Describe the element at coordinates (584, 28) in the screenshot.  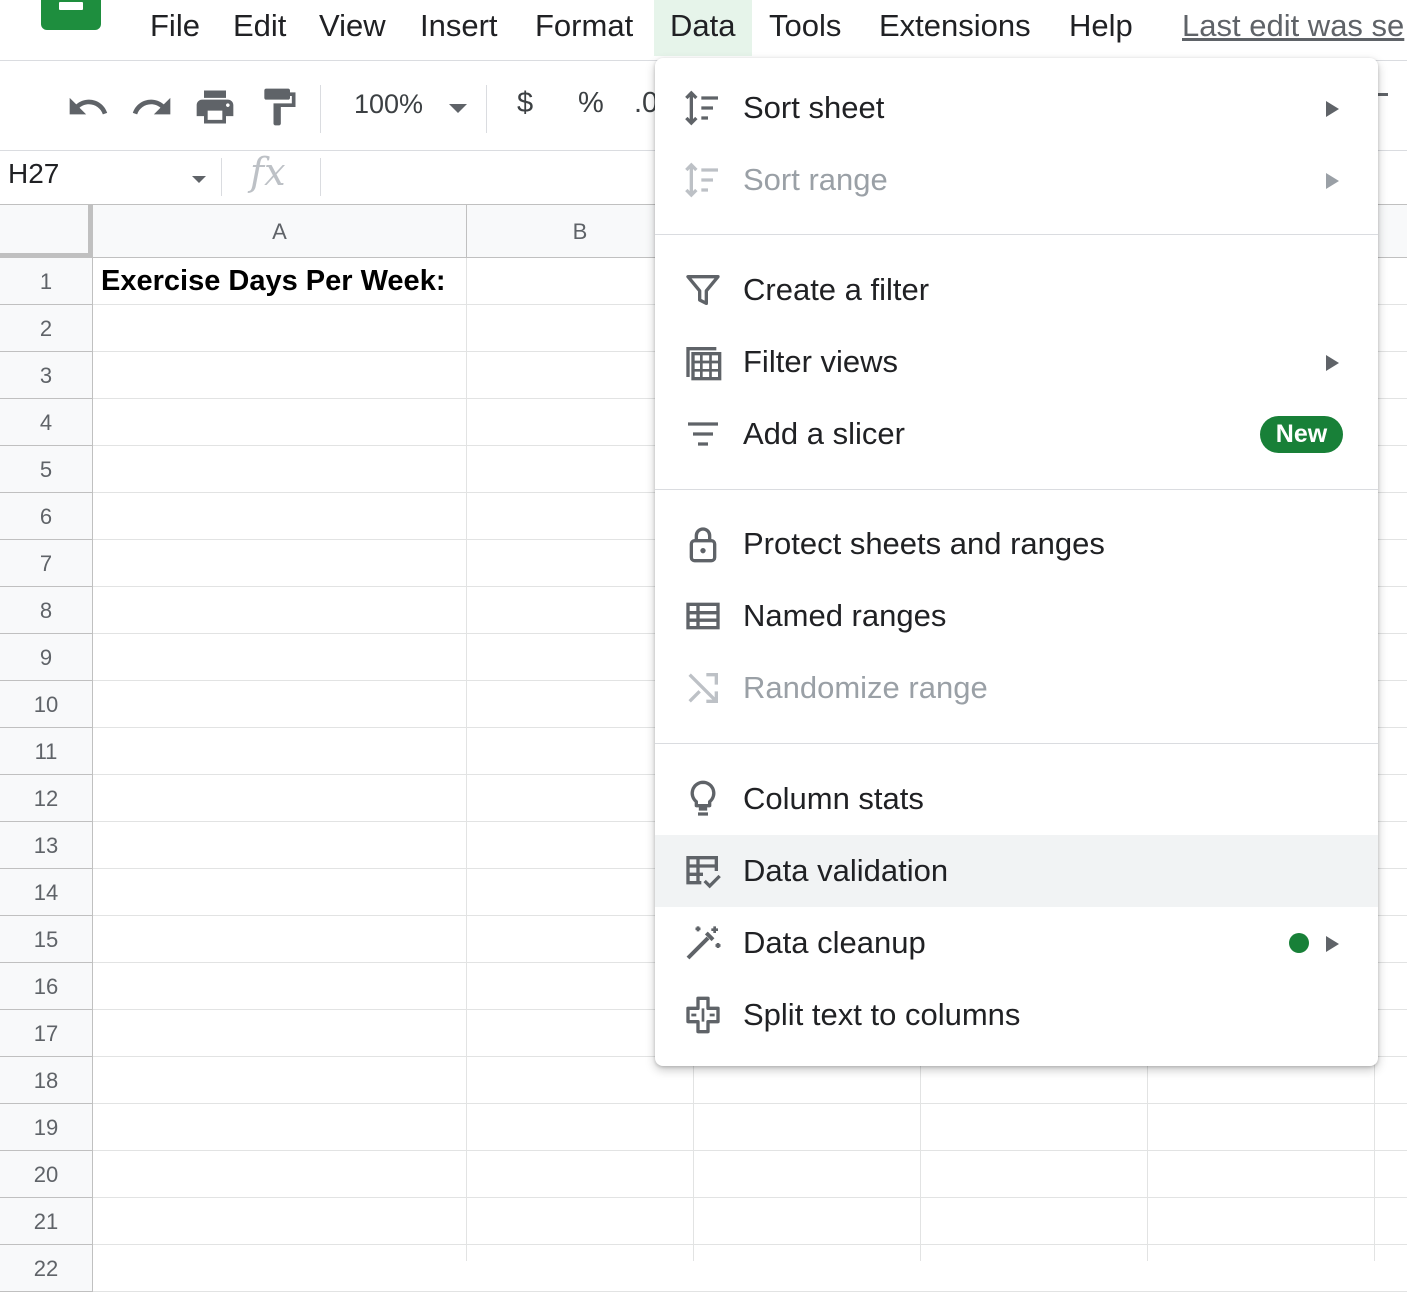
I see `menu-format: Format` at that location.